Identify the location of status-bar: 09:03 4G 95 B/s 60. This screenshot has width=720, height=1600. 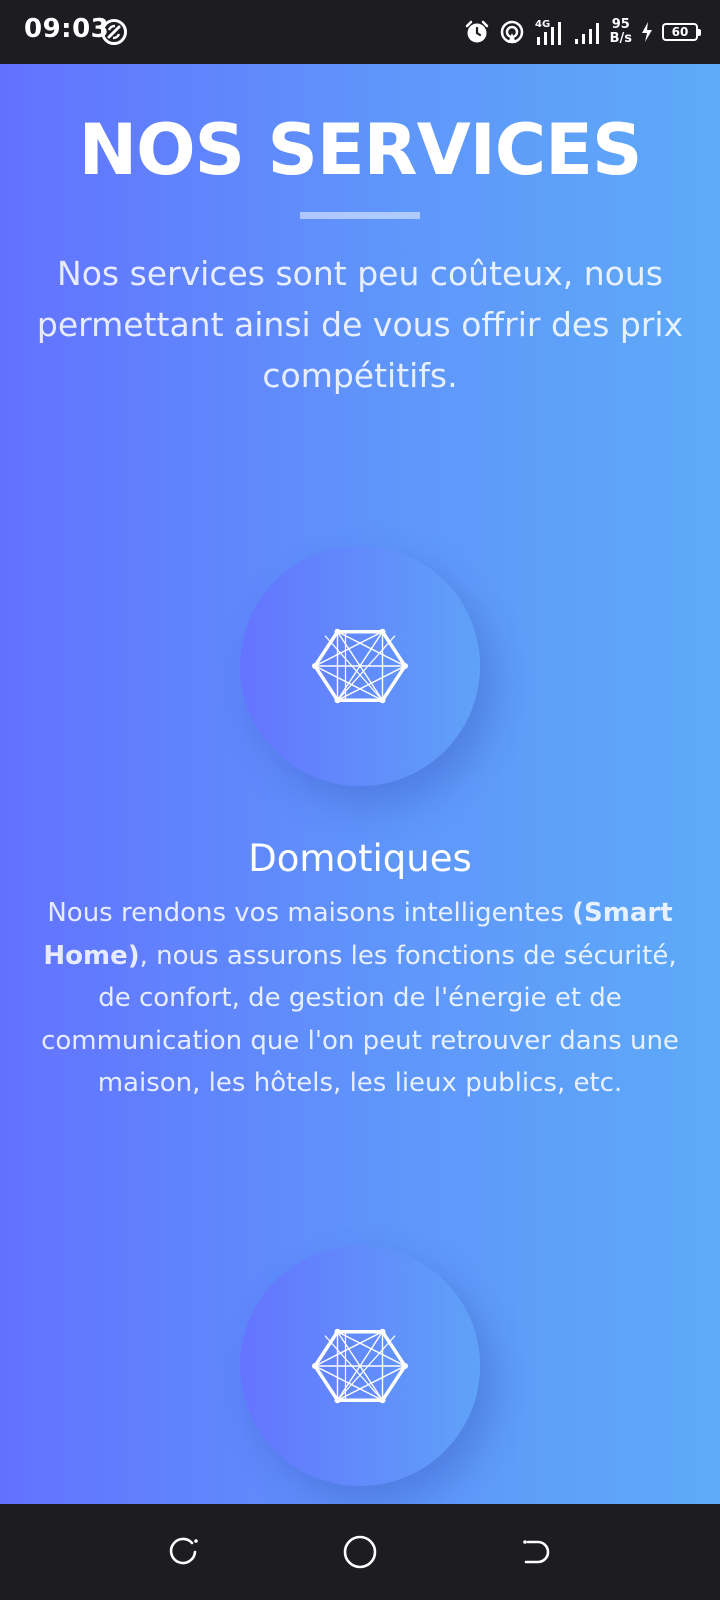
(360, 32).